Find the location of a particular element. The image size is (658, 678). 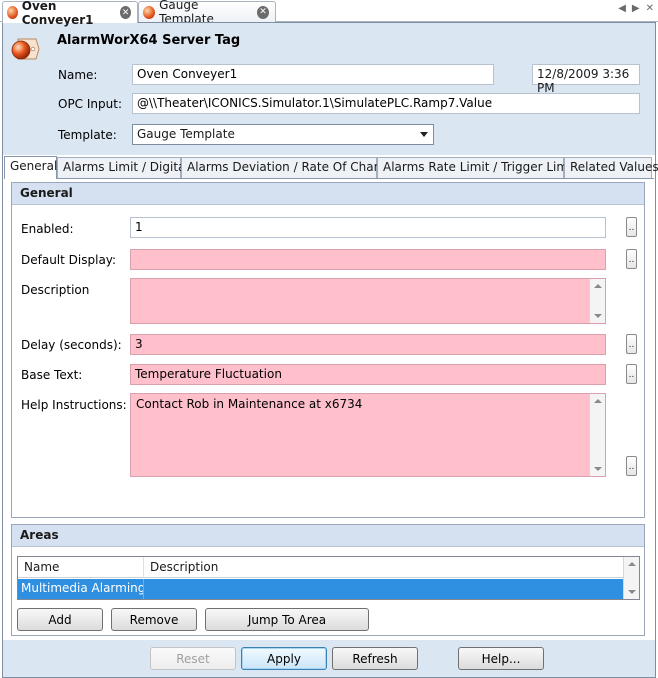

tab-alarms-rate-limit: Alarms Rate Limit / Trigger Limit is located at coordinates (476, 167).